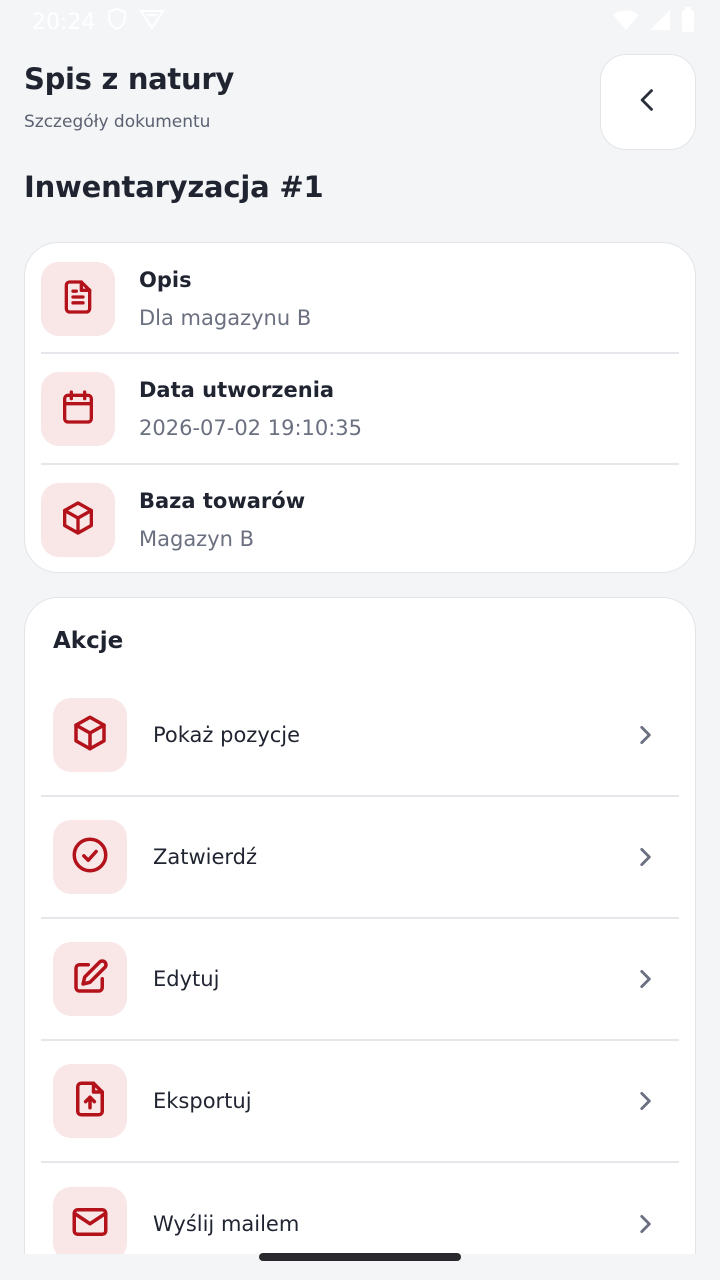 Image resolution: width=720 pixels, height=1280 pixels. Describe the element at coordinates (360, 298) in the screenshot. I see `detail-row-description: Opis Dla magazynu B` at that location.